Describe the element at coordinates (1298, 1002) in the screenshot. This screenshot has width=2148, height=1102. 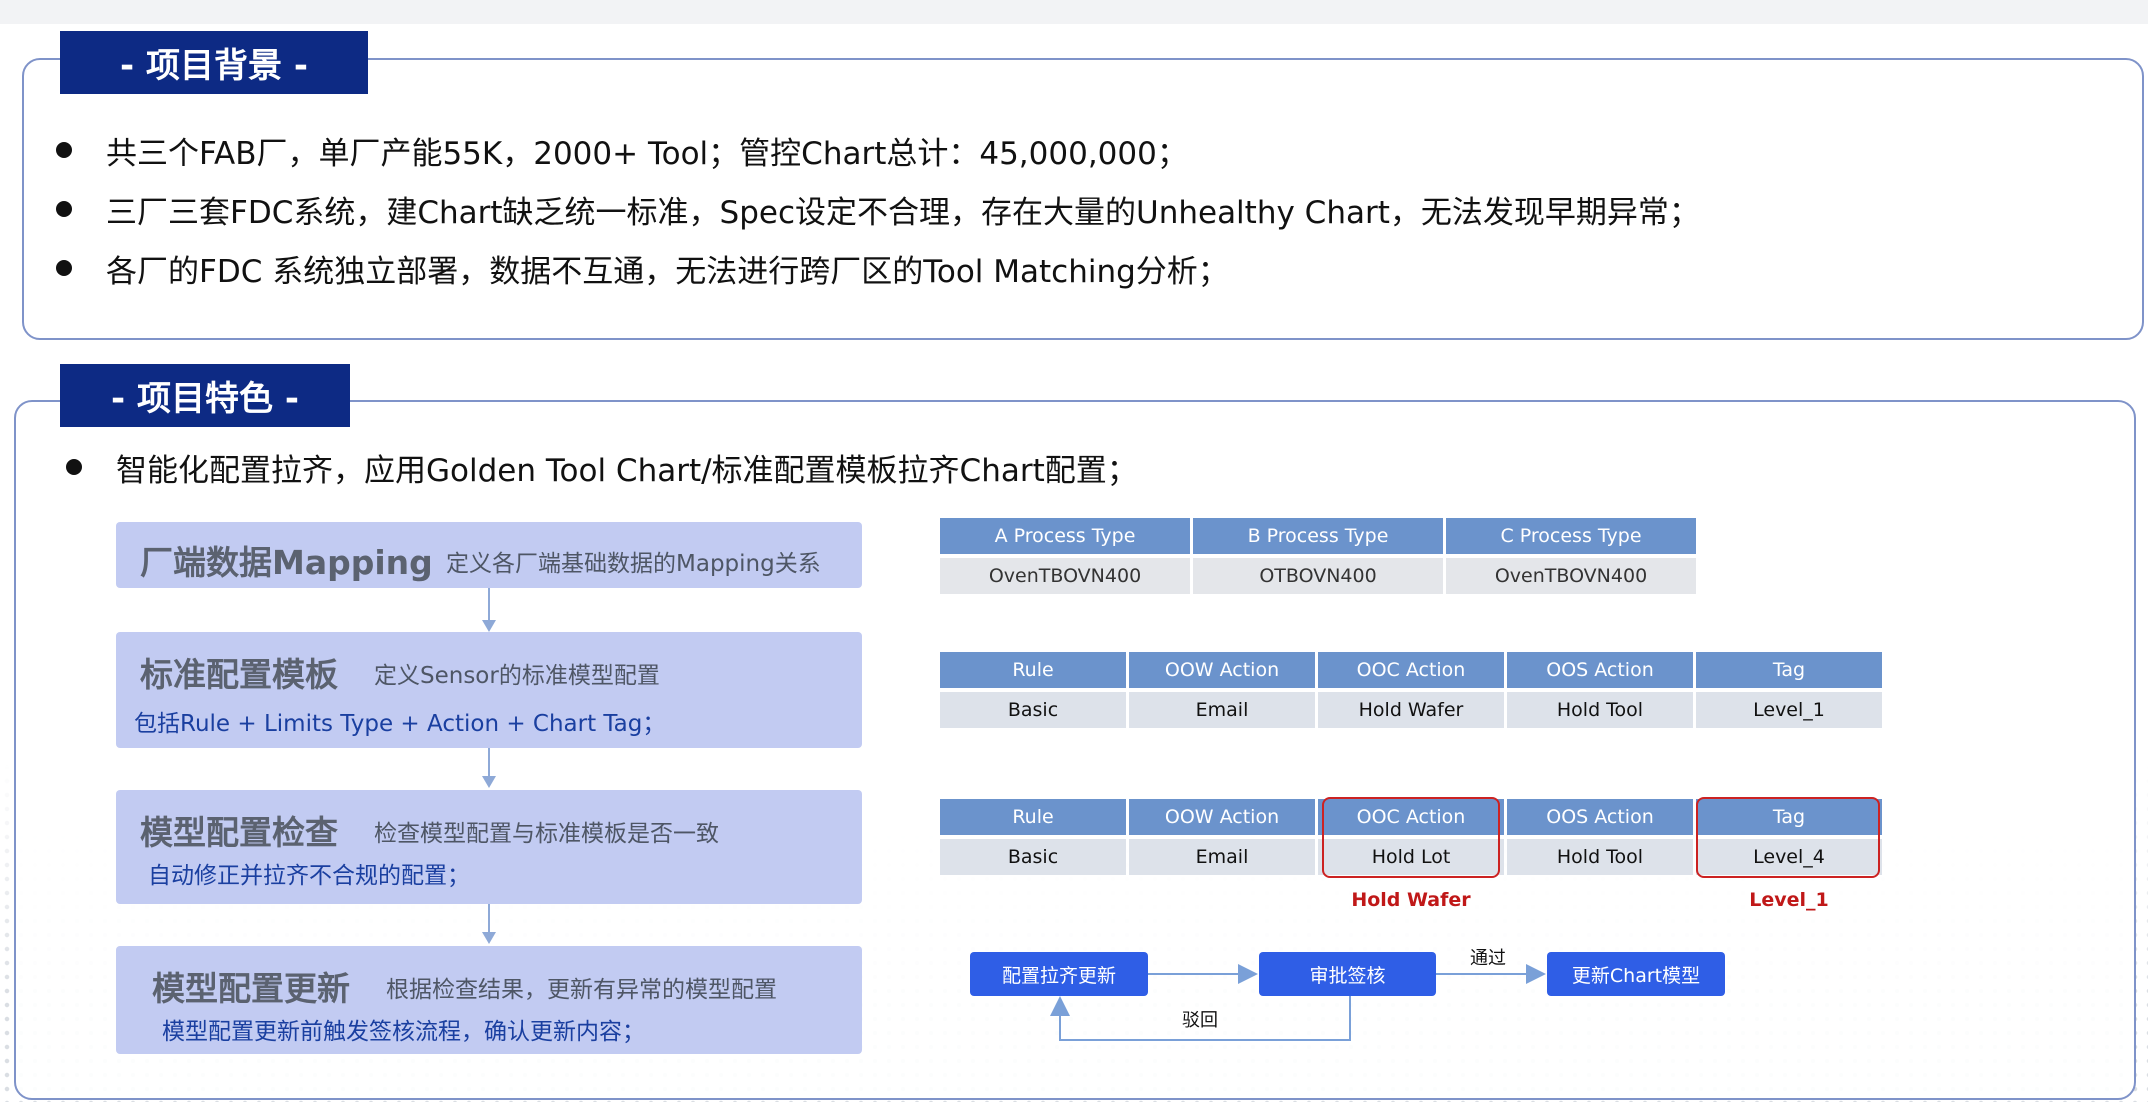
I see `approval-flow-connectors` at that location.